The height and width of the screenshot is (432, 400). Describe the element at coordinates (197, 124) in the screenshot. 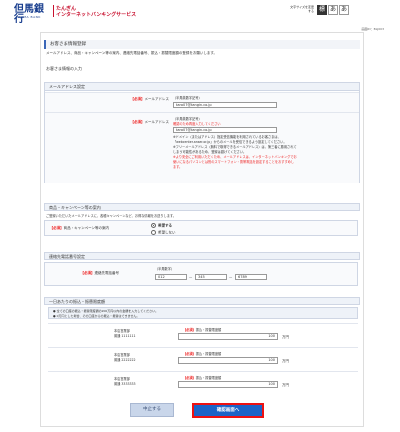

I see `email-confirm-note: 確認のため再度入力してください` at that location.